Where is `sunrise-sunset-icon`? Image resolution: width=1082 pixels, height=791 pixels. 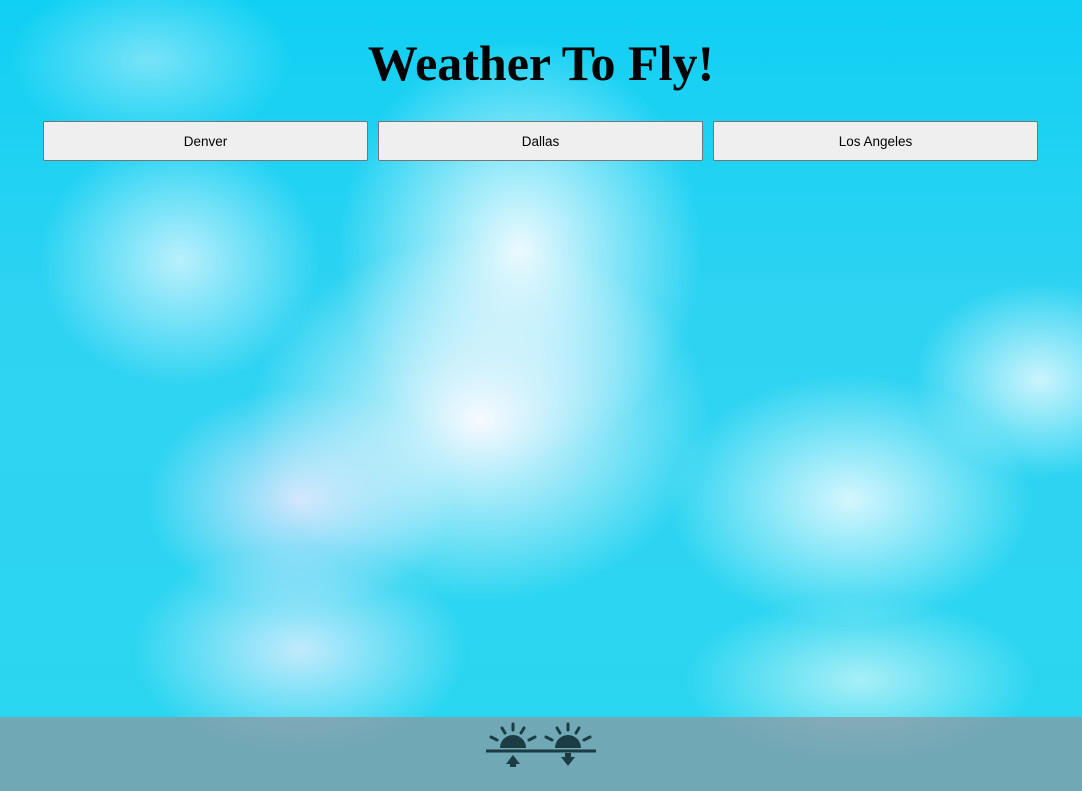 sunrise-sunset-icon is located at coordinates (541, 744).